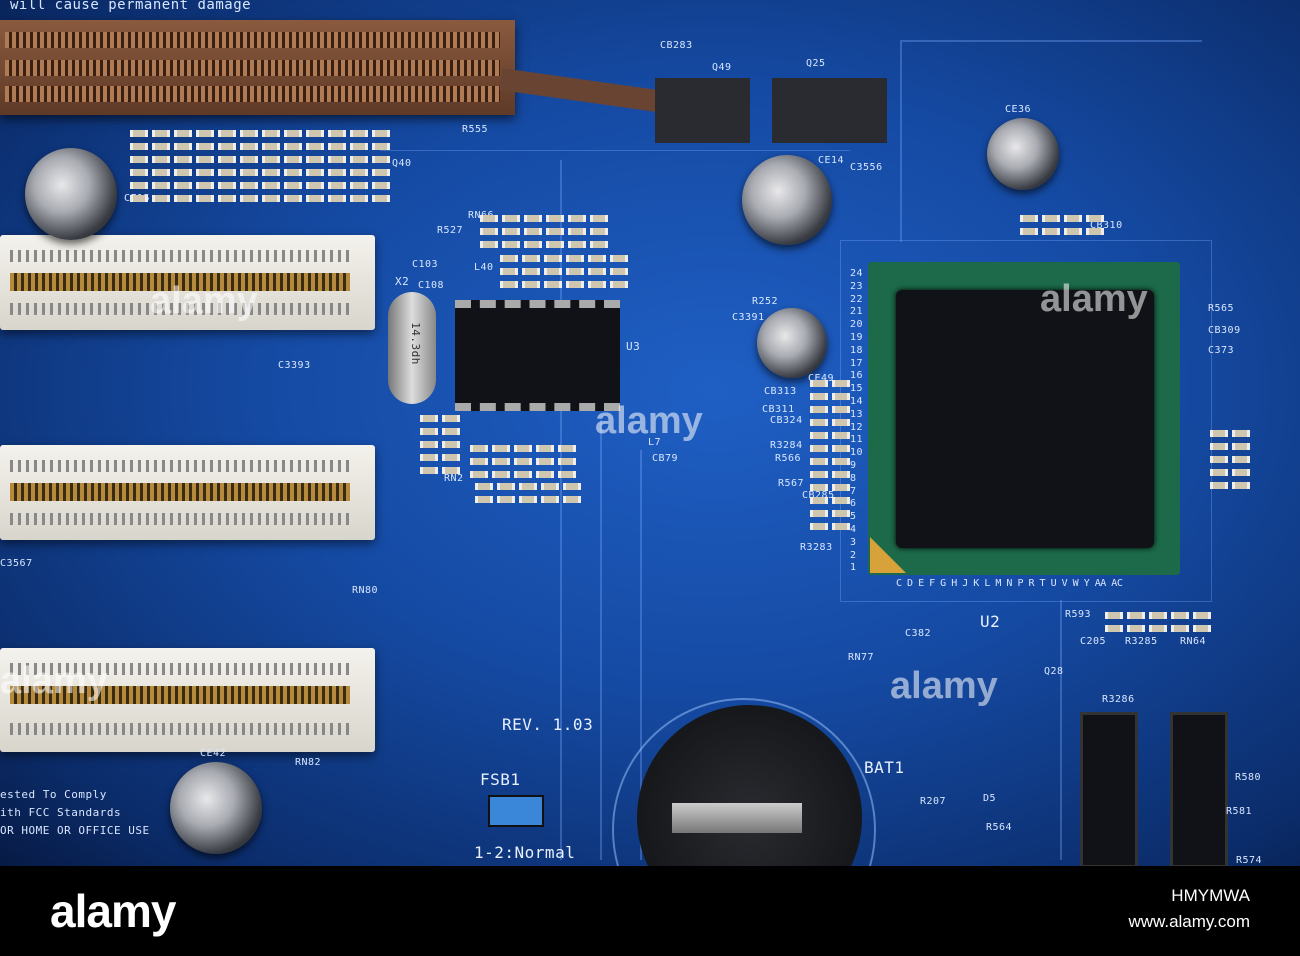  I want to click on bga-row-label: 1, so click(853, 568).